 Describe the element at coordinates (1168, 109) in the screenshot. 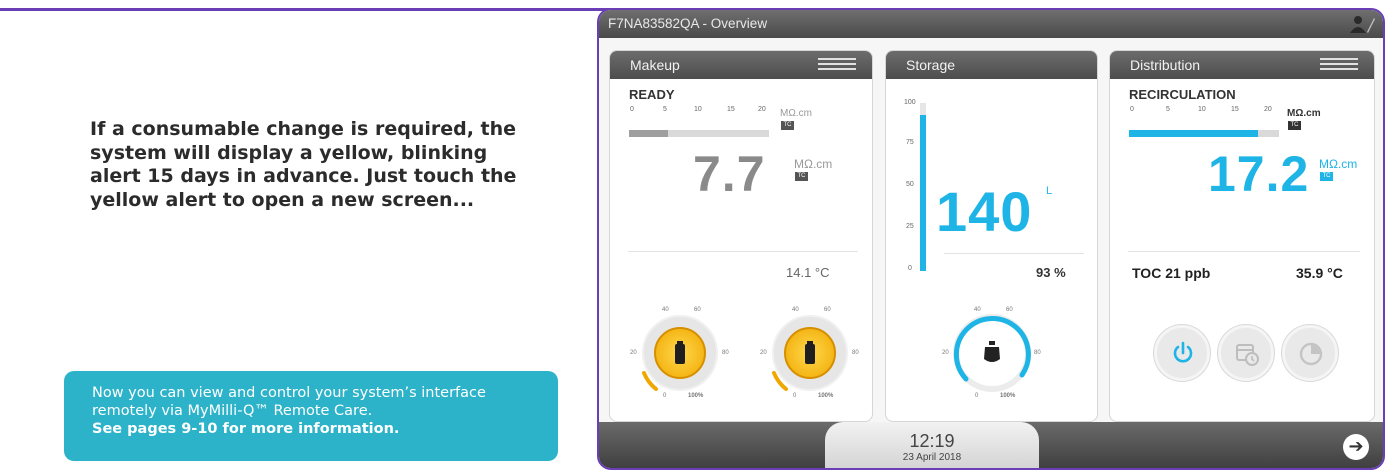

I see `distribution-scale-5: 5` at that location.